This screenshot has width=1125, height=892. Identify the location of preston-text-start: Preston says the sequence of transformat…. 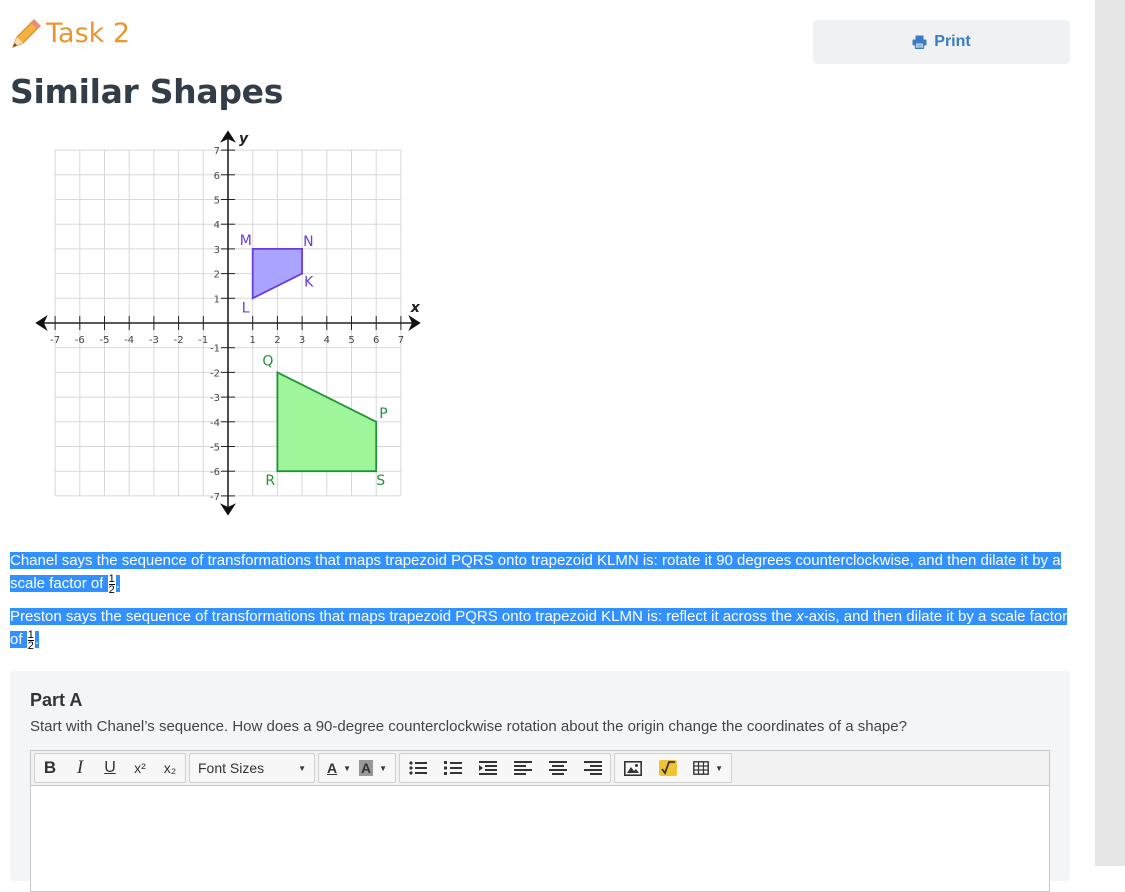
(403, 616).